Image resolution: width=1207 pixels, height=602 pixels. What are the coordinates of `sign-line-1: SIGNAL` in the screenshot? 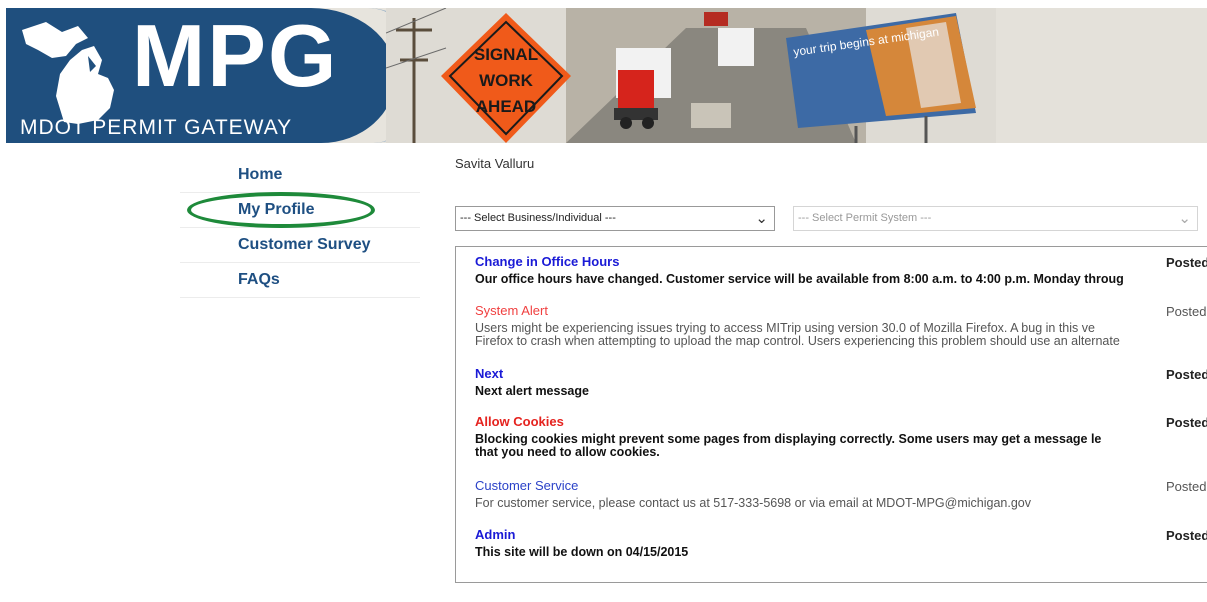 It's located at (506, 54).